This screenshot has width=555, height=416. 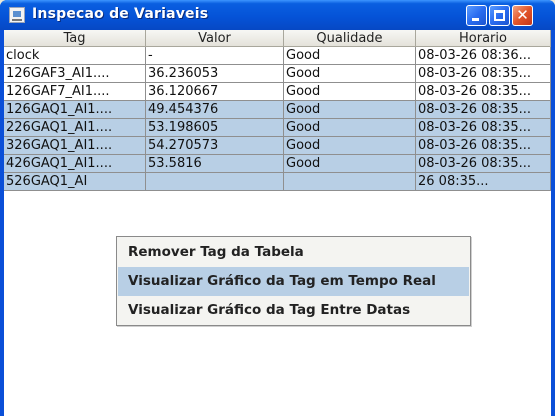 I want to click on menu-item-grafico-entre-datas: Visualizar Gráfico da Tag Entre Datas, so click(x=293, y=310).